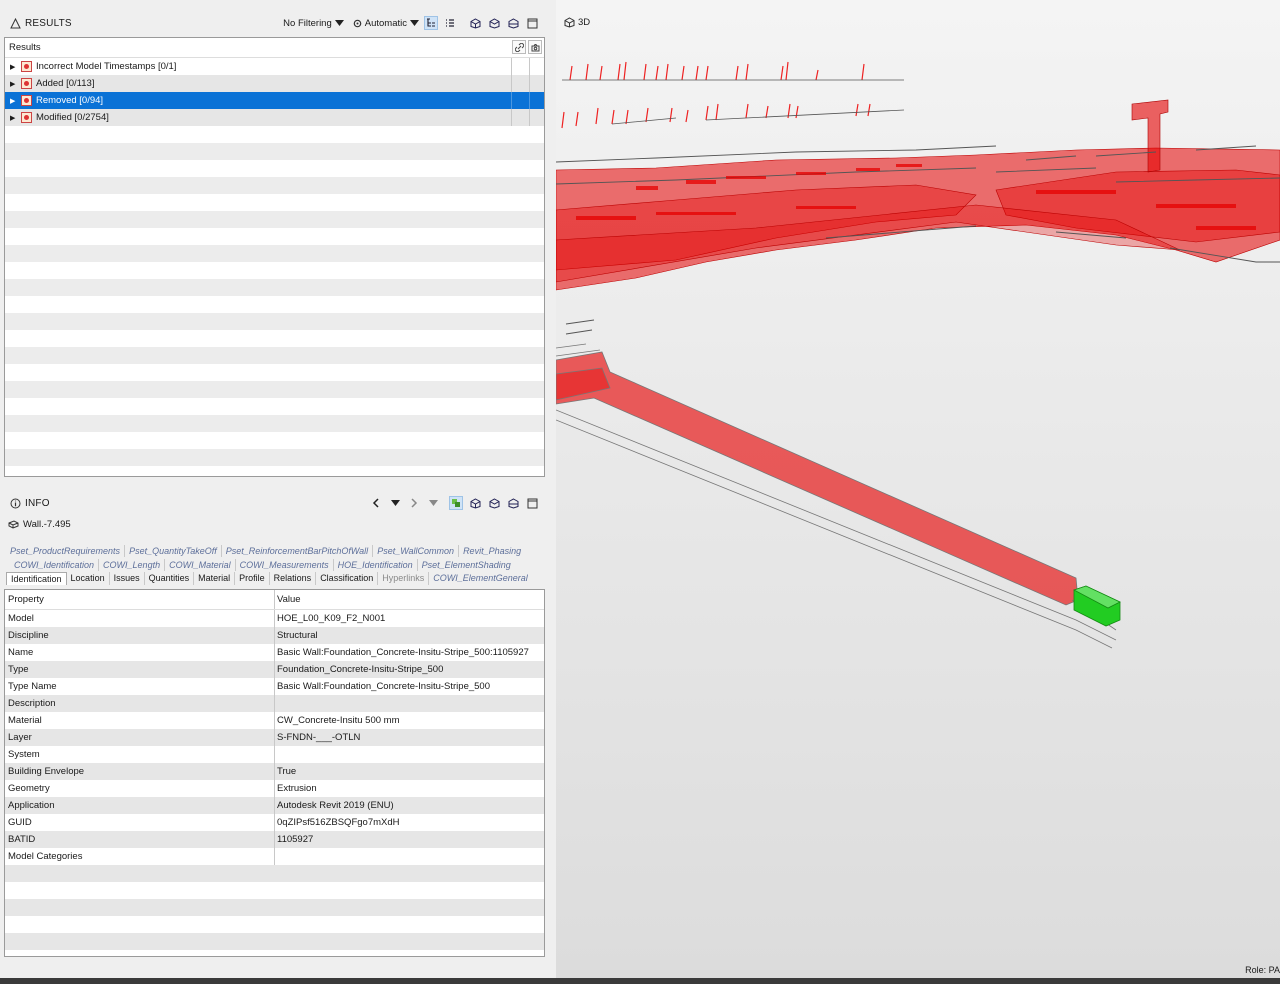  I want to click on item-label: Incorrect Model Timestamps [0/1], so click(106, 66).